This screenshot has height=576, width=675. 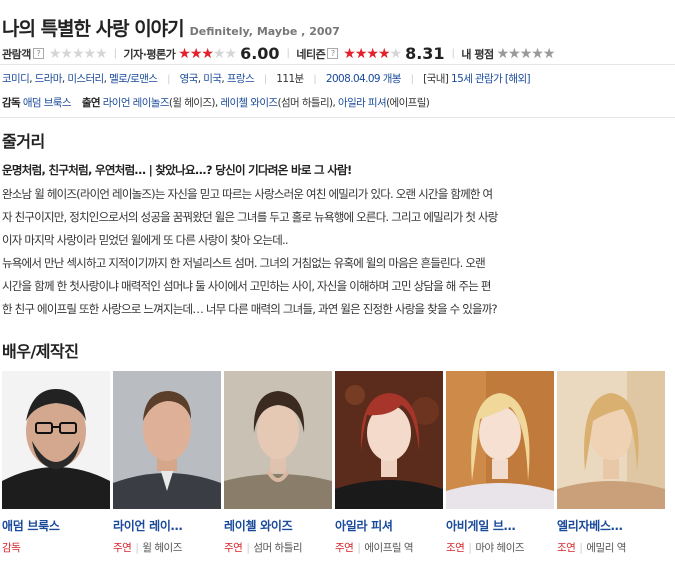 I want to click on age-rating-link: 15세 관람가, so click(x=477, y=79).